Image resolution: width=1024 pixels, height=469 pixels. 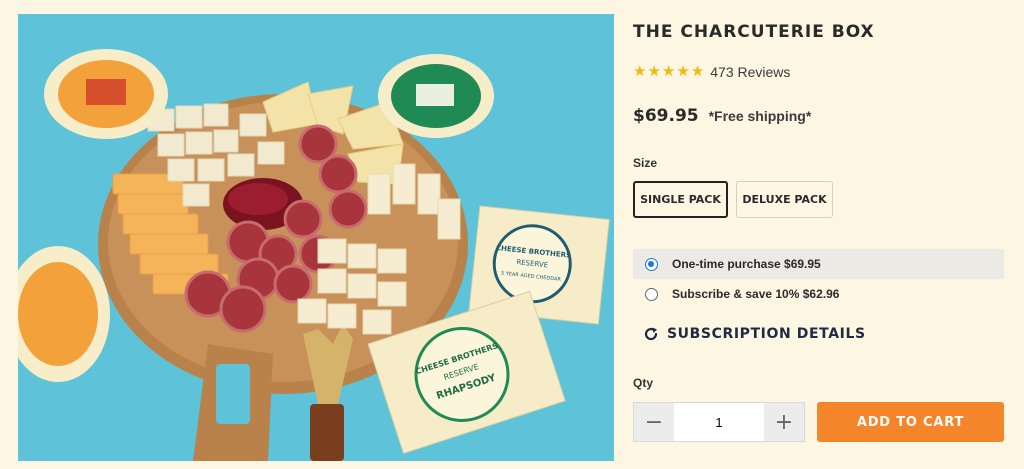 I want to click on shipping-note: *Free shipping*, so click(x=760, y=116).